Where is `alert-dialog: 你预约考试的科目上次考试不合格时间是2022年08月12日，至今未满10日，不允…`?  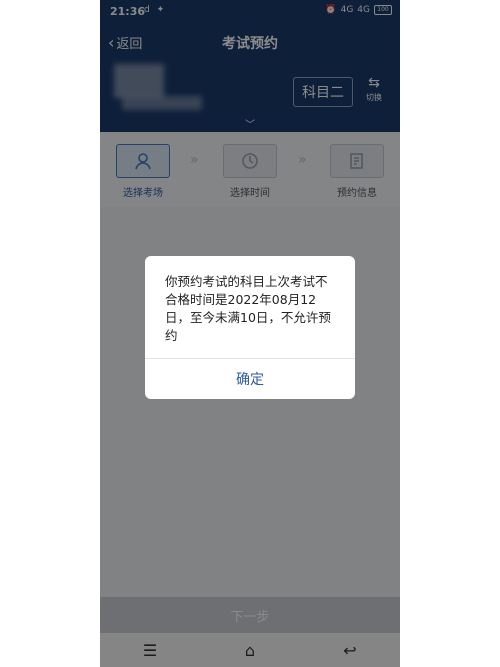 alert-dialog: 你预约考试的科目上次考试不合格时间是2022年08月12日，至今未满10日，不允… is located at coordinates (250, 327).